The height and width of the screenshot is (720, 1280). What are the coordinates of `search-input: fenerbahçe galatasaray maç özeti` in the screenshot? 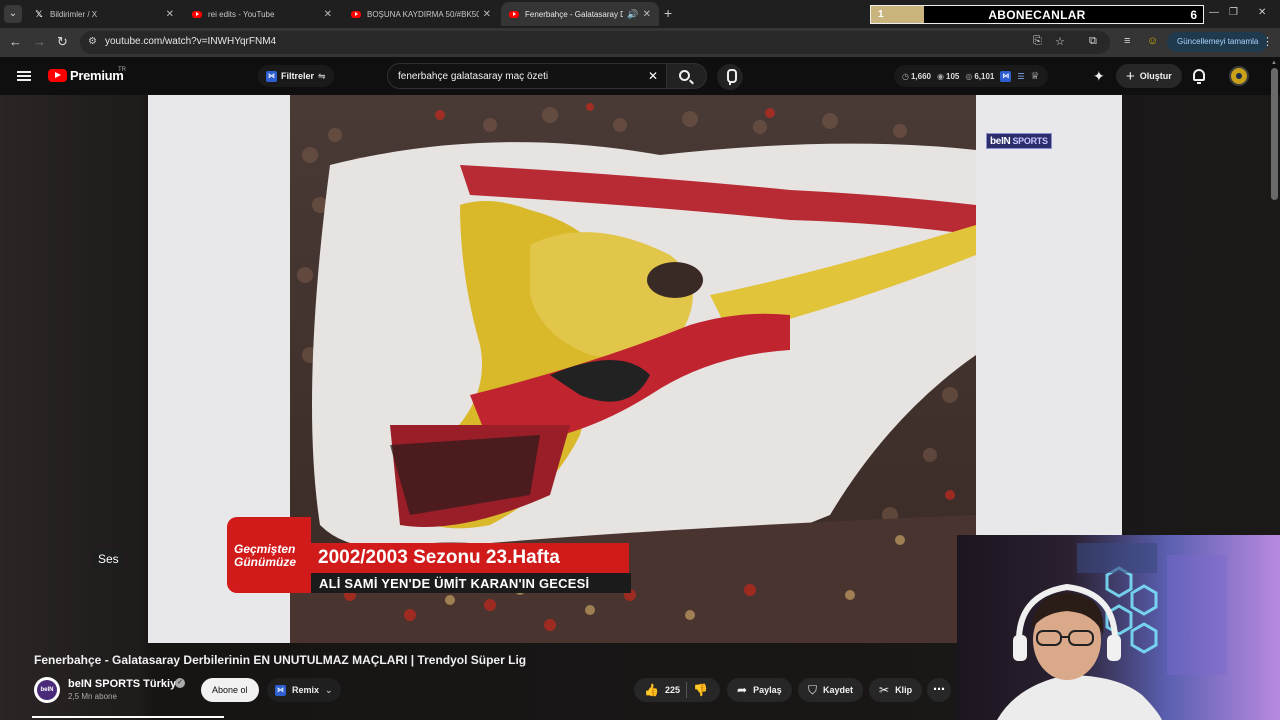 It's located at (473, 76).